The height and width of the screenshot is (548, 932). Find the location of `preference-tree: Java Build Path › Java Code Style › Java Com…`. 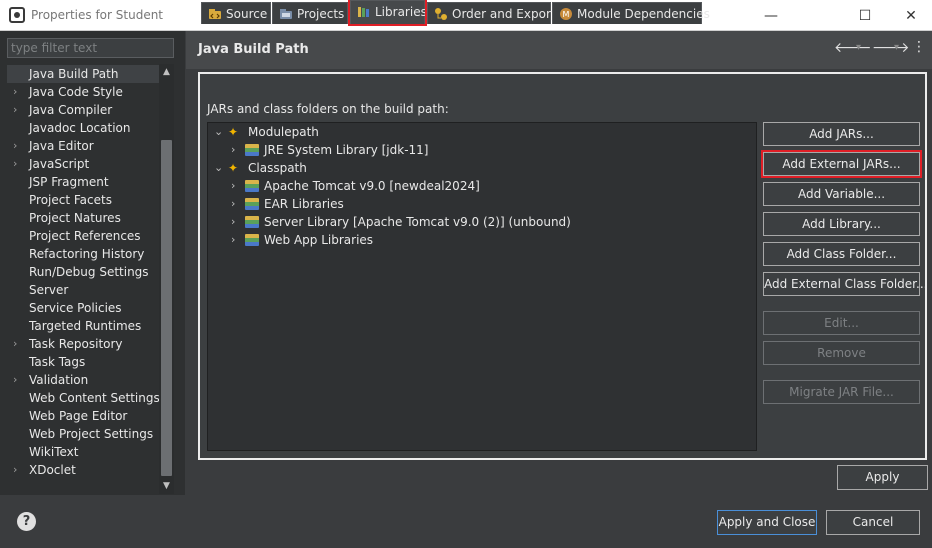

preference-tree: Java Build Path › Java Code Style › Java Com… is located at coordinates (83, 279).